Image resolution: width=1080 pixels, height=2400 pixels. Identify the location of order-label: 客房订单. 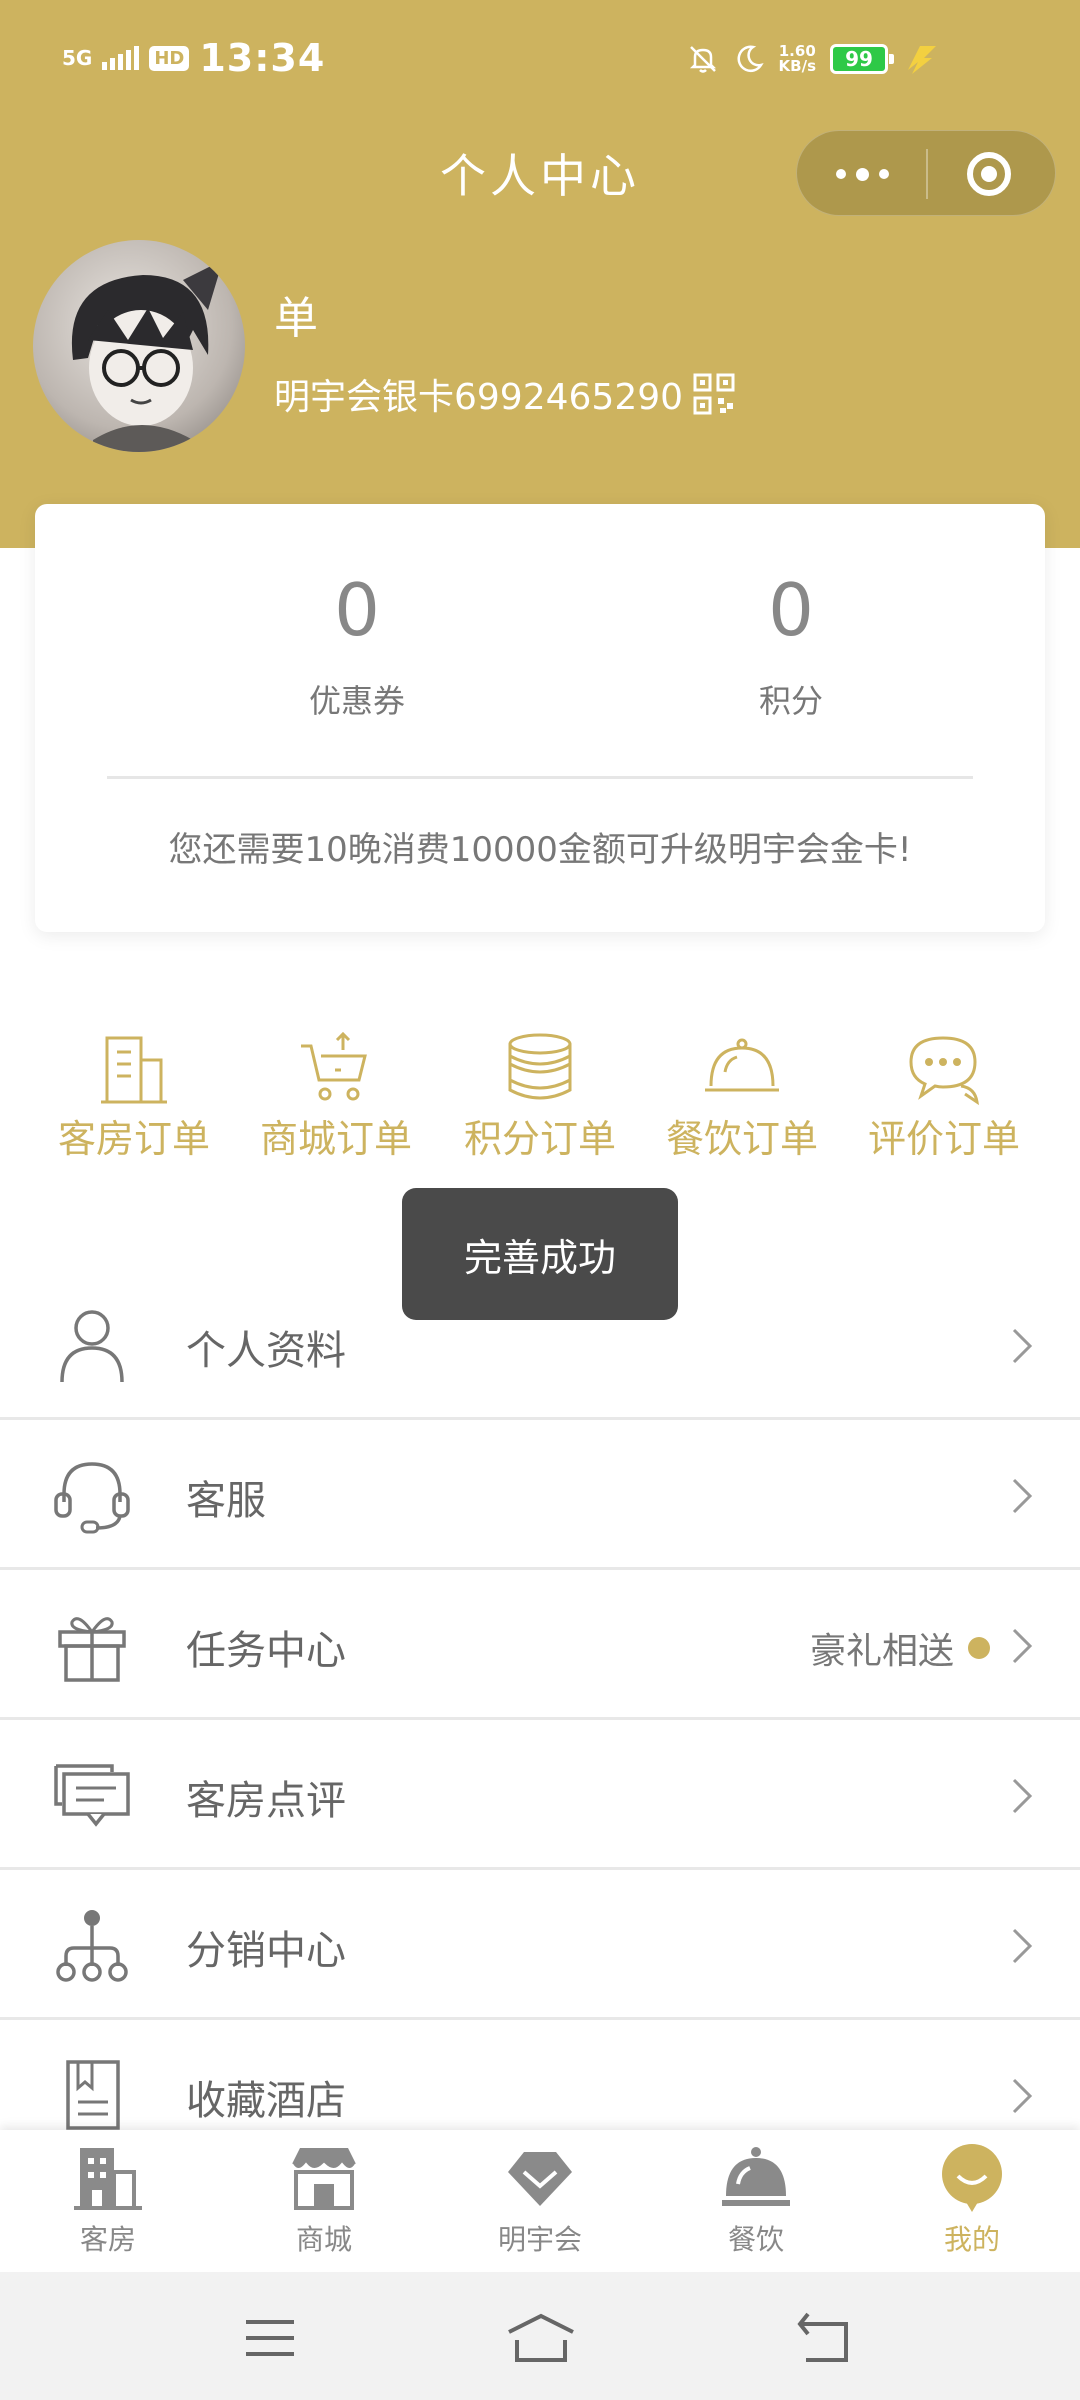
(133, 1139).